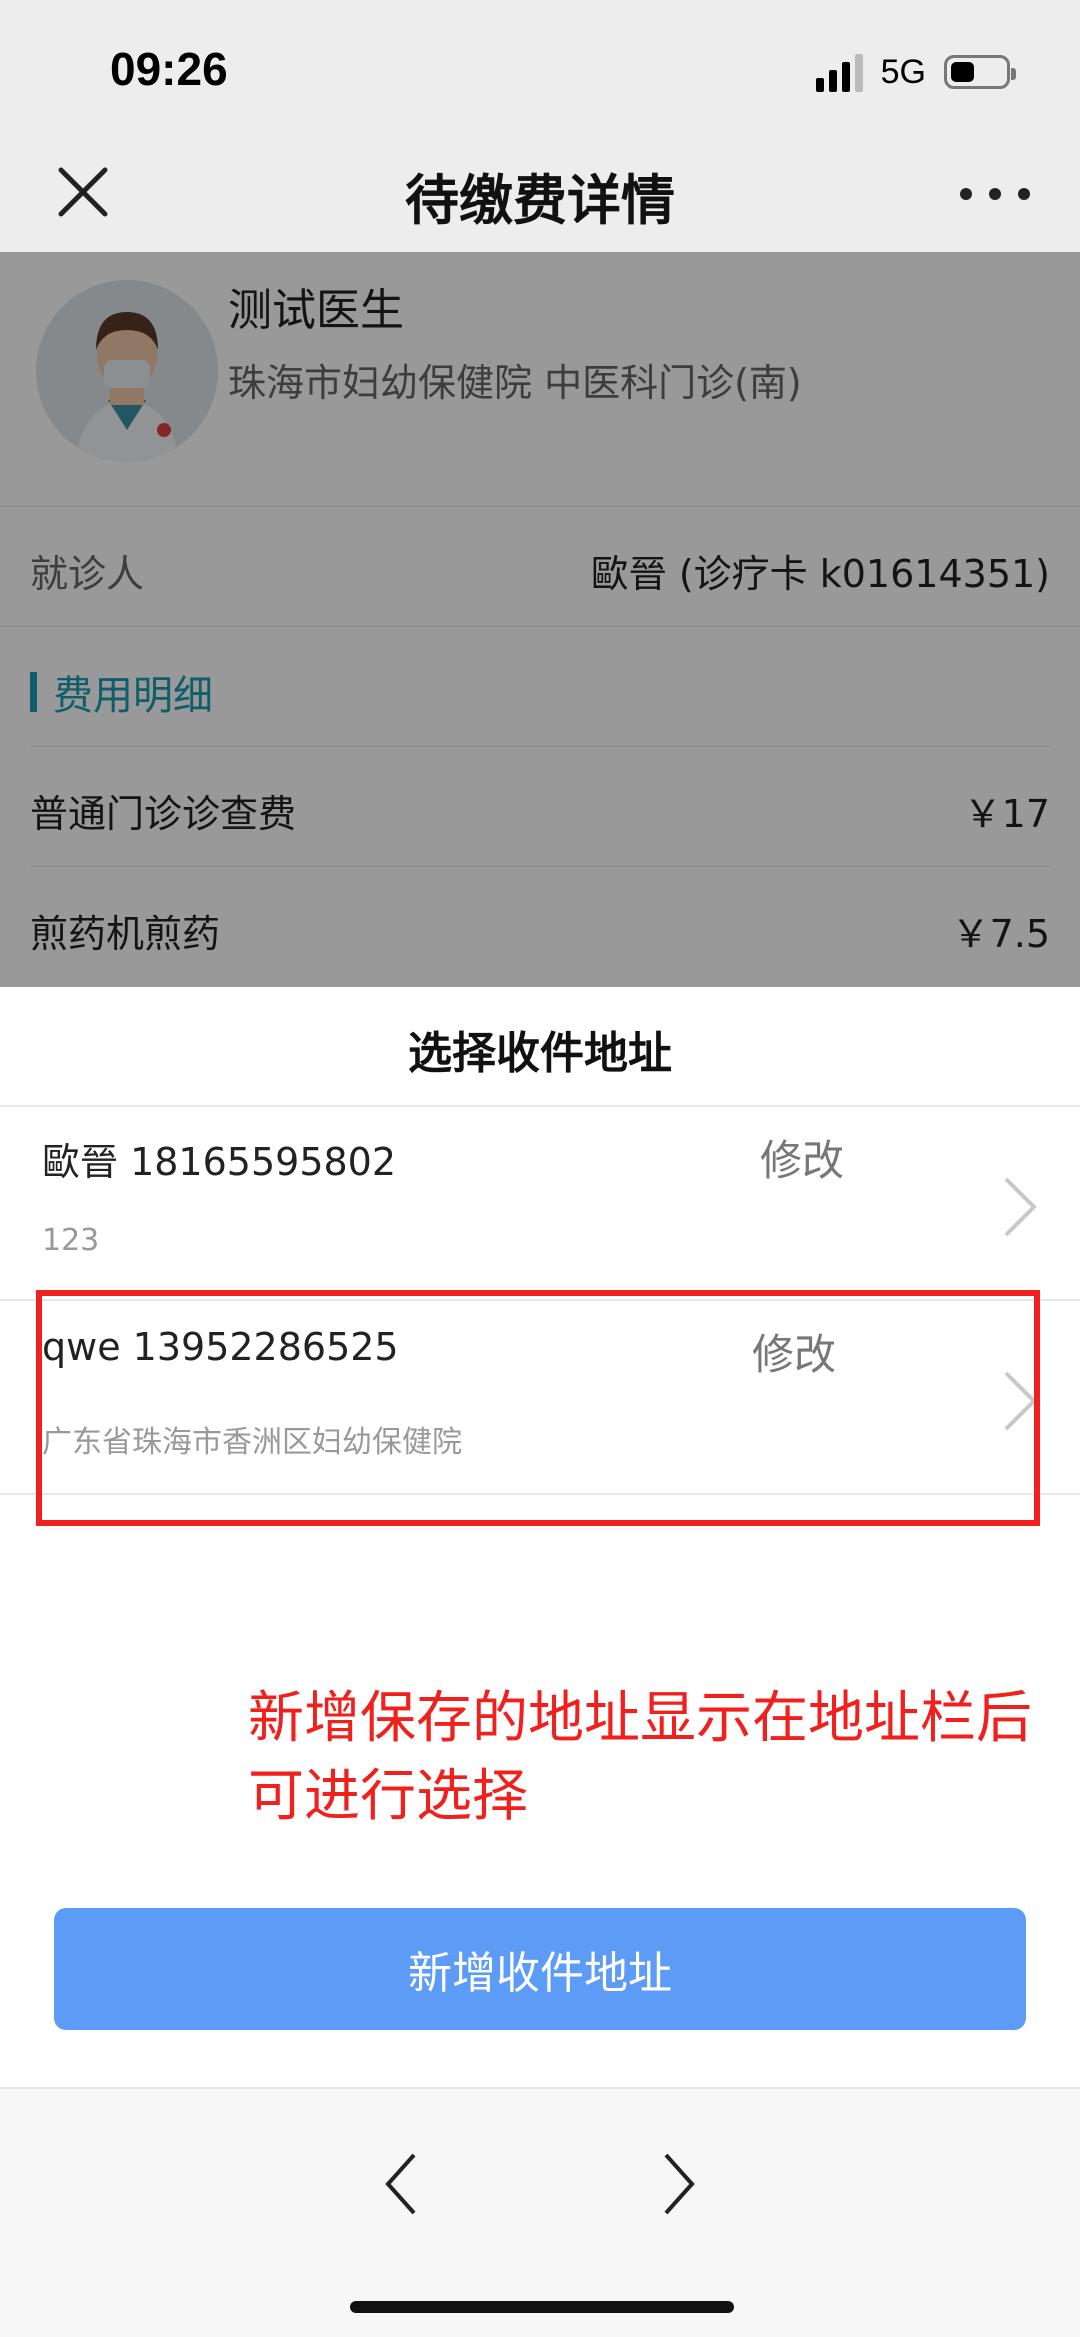 The image size is (1080, 2337). What do you see at coordinates (802, 1157) in the screenshot?
I see `edit-address-button: 修改` at bounding box center [802, 1157].